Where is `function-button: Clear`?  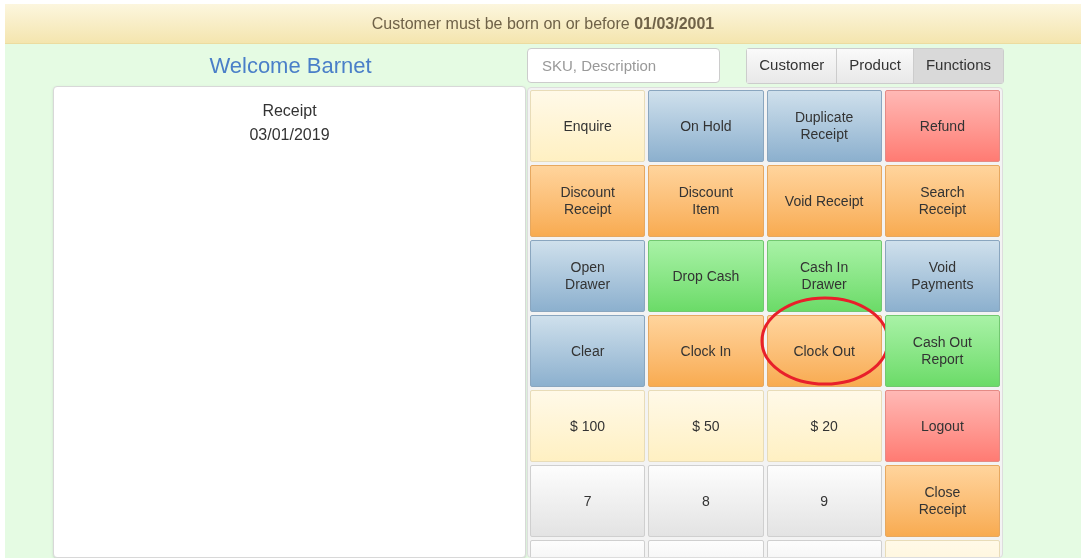 function-button: Clear is located at coordinates (588, 351).